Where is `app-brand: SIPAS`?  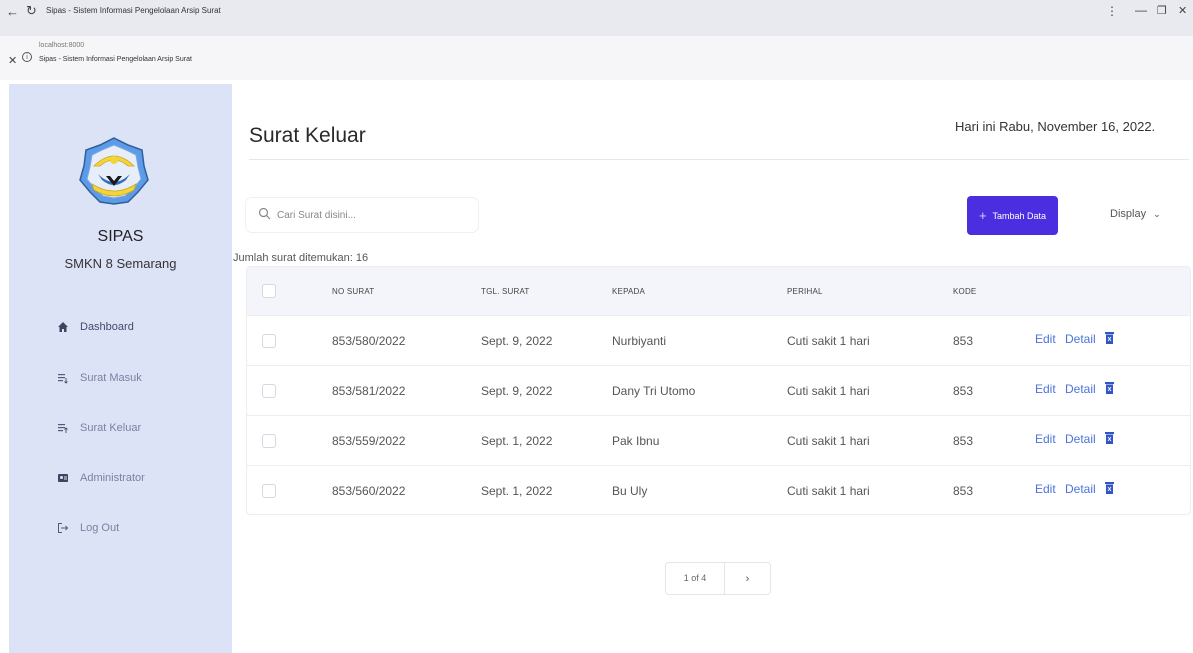
app-brand: SIPAS is located at coordinates (120, 236).